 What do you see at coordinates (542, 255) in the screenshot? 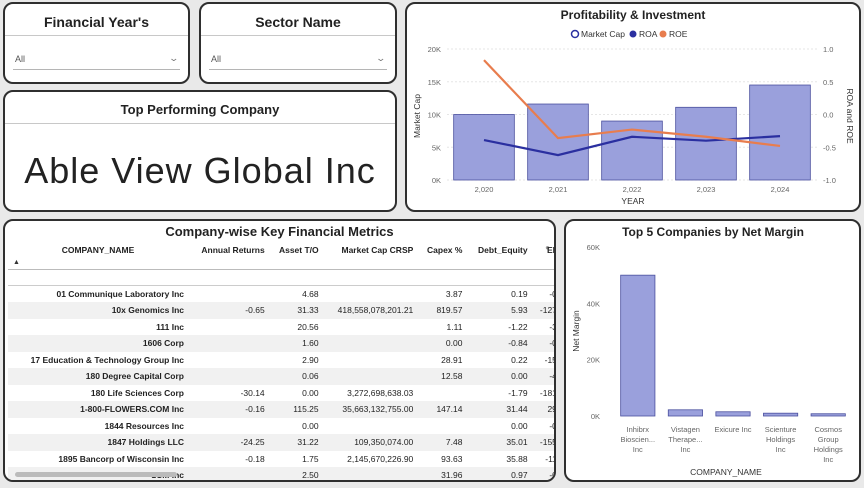
I see `column-header-eps: EPS` at bounding box center [542, 255].